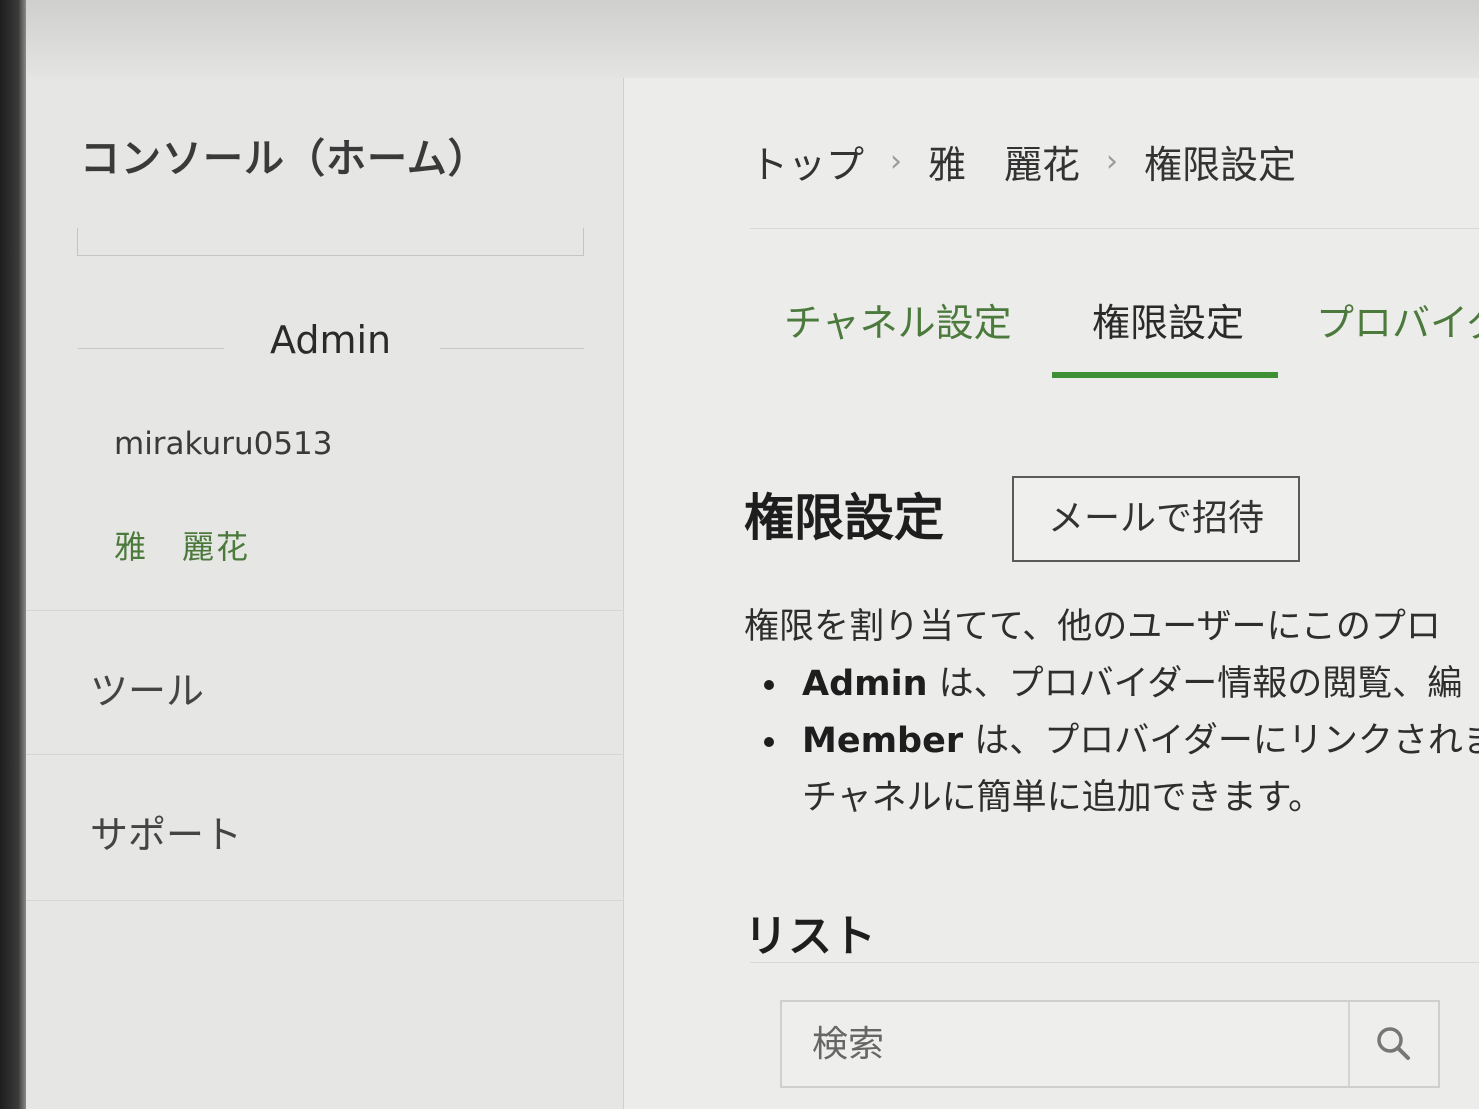 Image resolution: width=1479 pixels, height=1109 pixels. I want to click on role-label: Admin, so click(331, 340).